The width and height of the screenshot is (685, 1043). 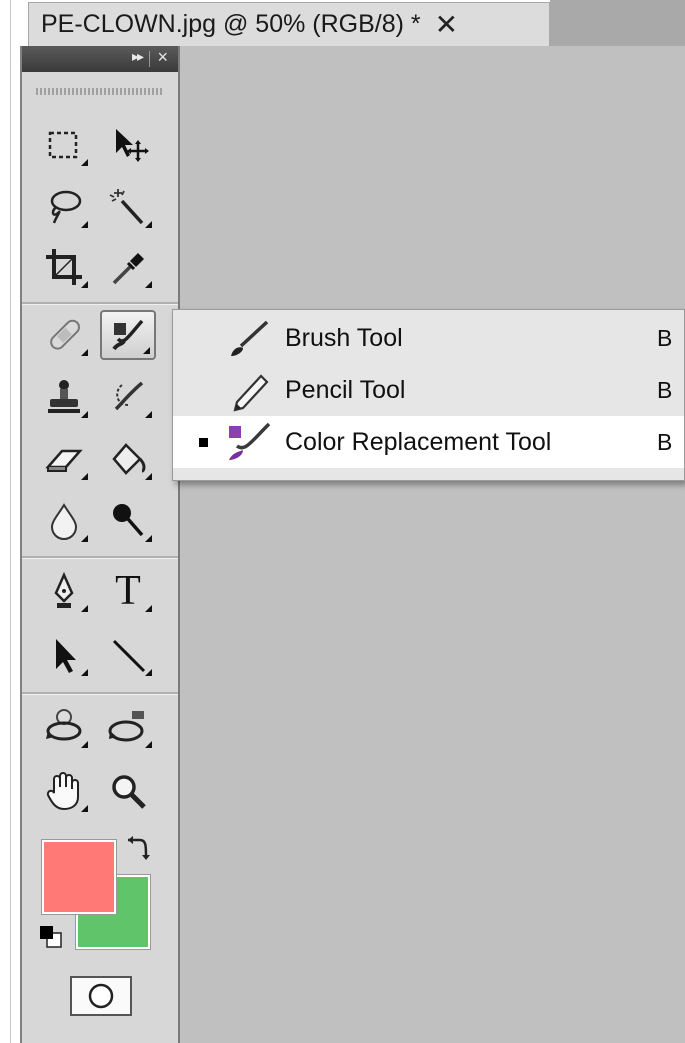 I want to click on arrow-icon, so click(x=66, y=656).